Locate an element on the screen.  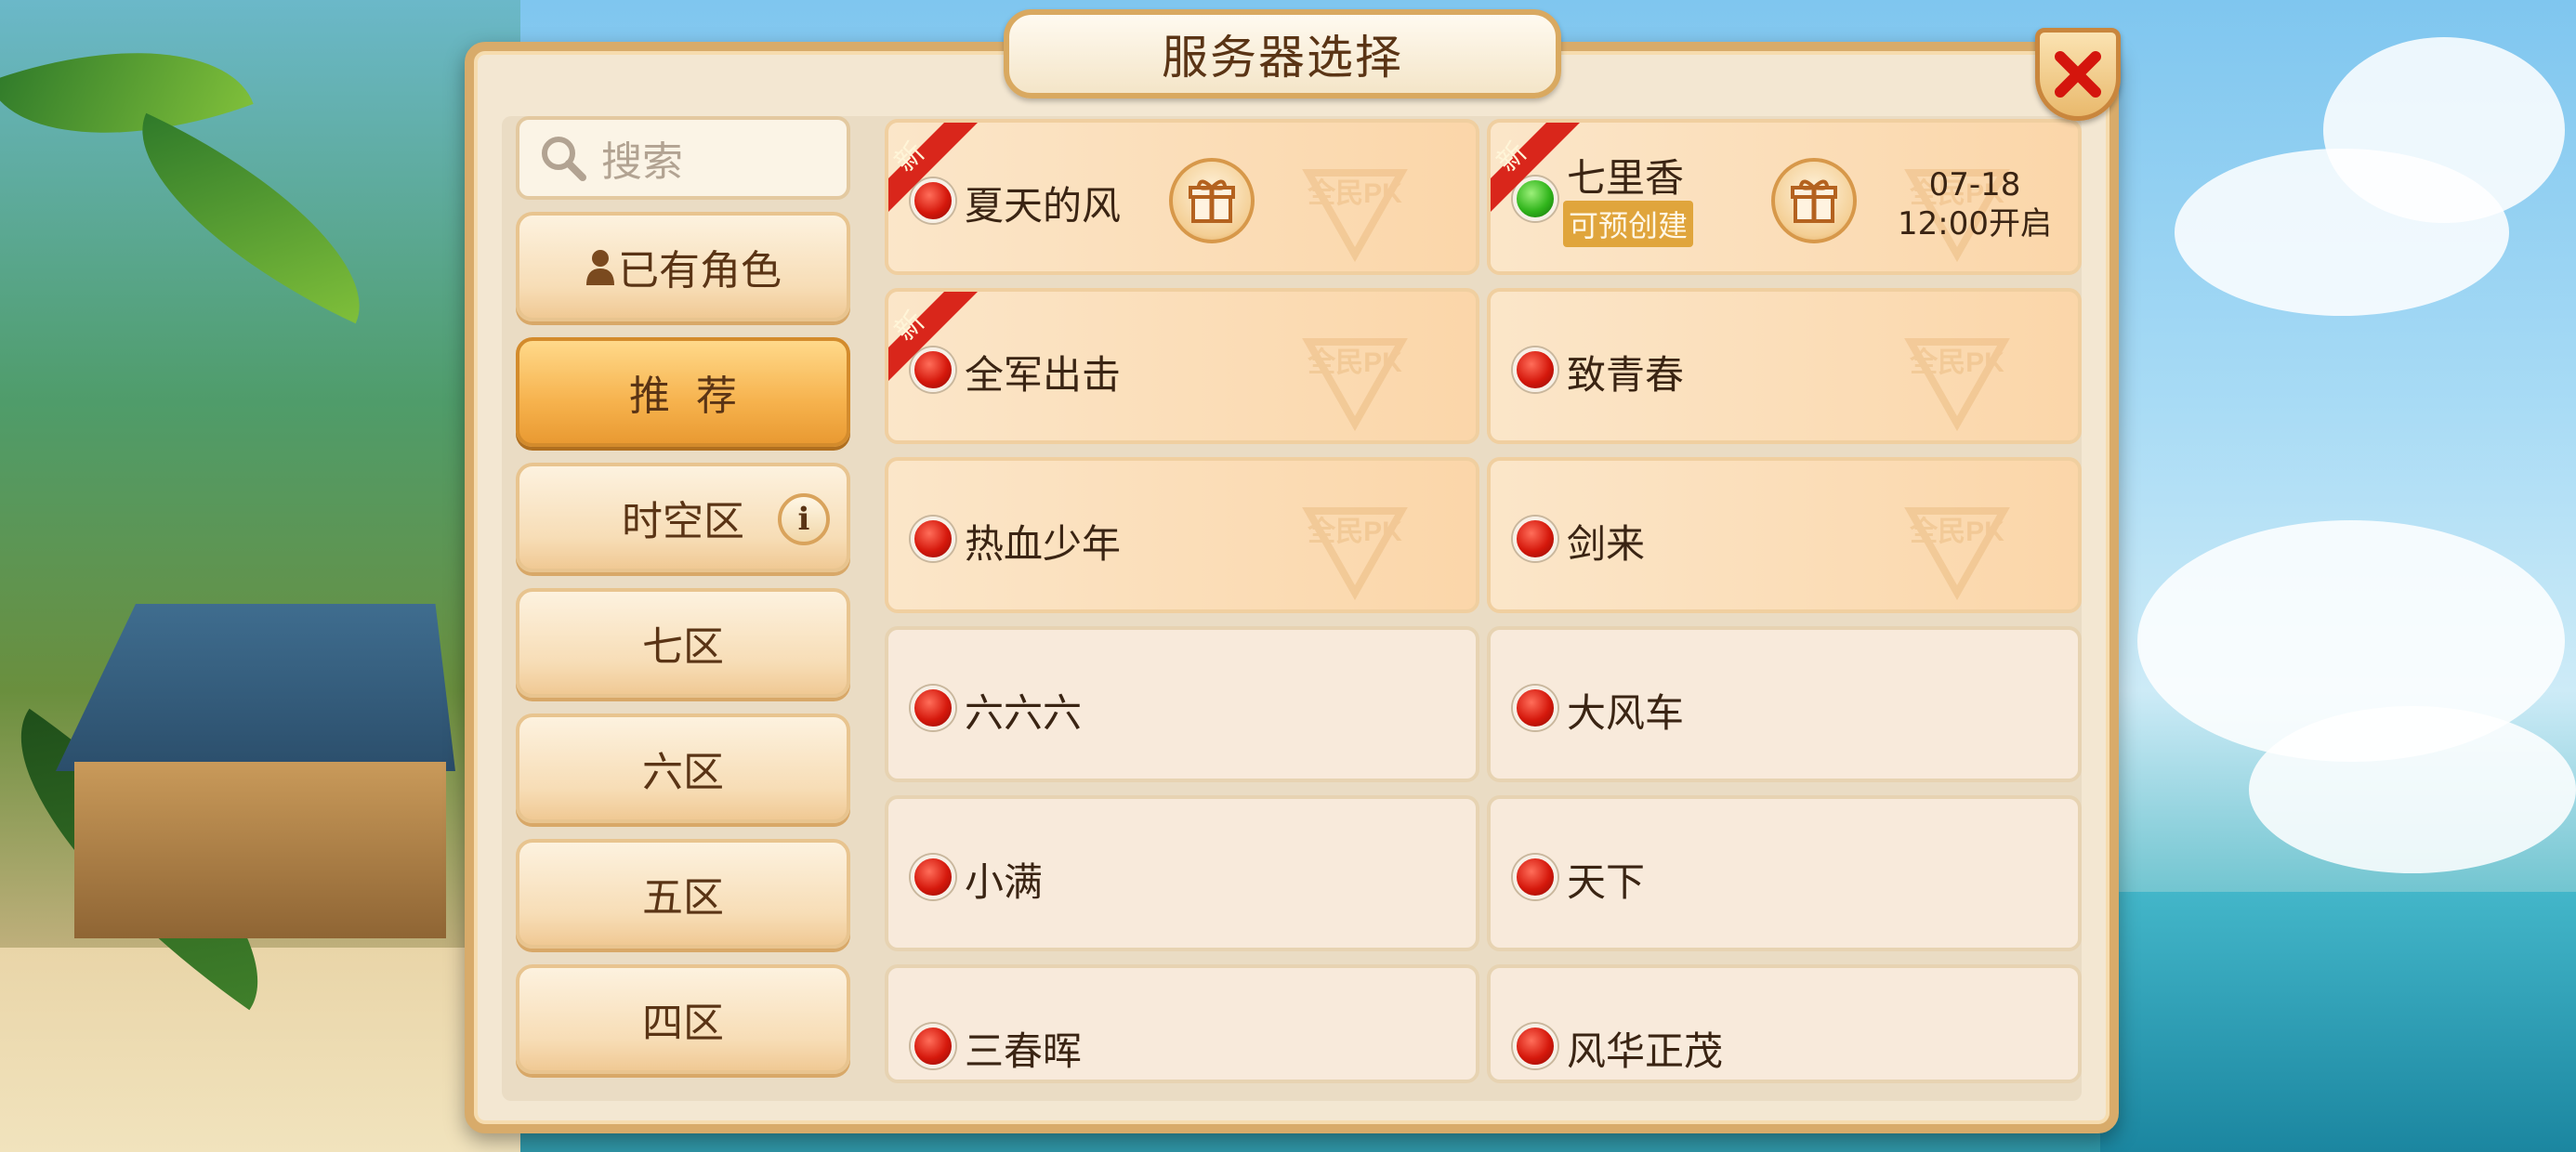
category-label: 时空区 is located at coordinates (683, 521).